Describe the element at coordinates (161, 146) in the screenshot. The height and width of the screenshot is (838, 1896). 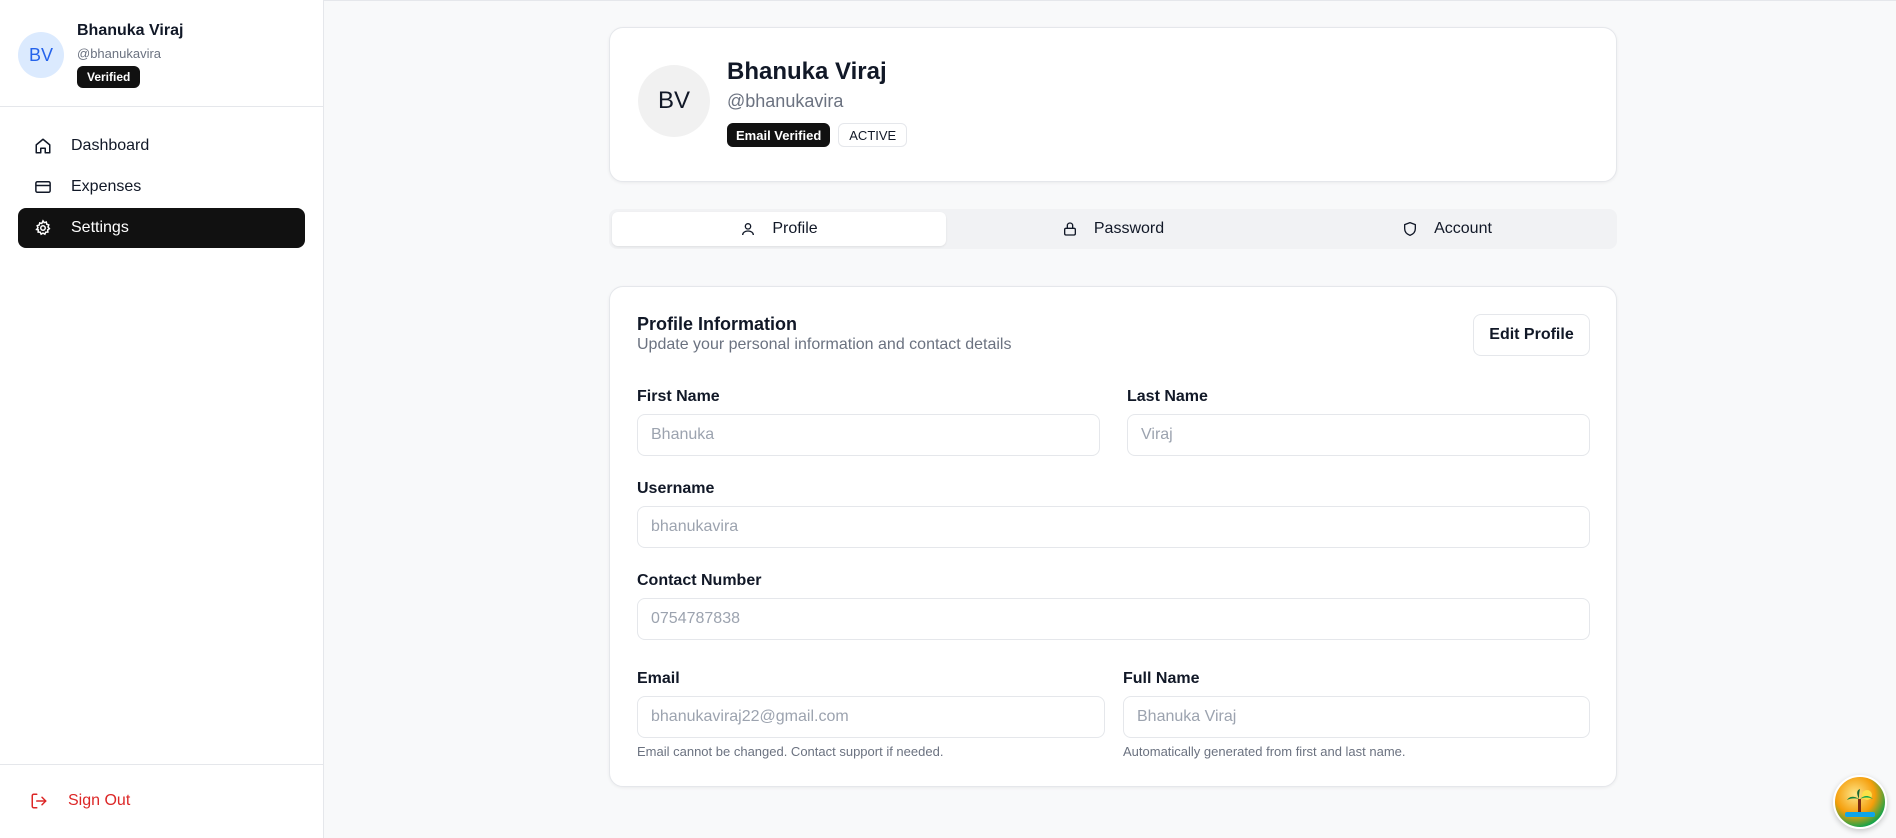
I see `sidebar-item-dashboard: Dashboard` at that location.